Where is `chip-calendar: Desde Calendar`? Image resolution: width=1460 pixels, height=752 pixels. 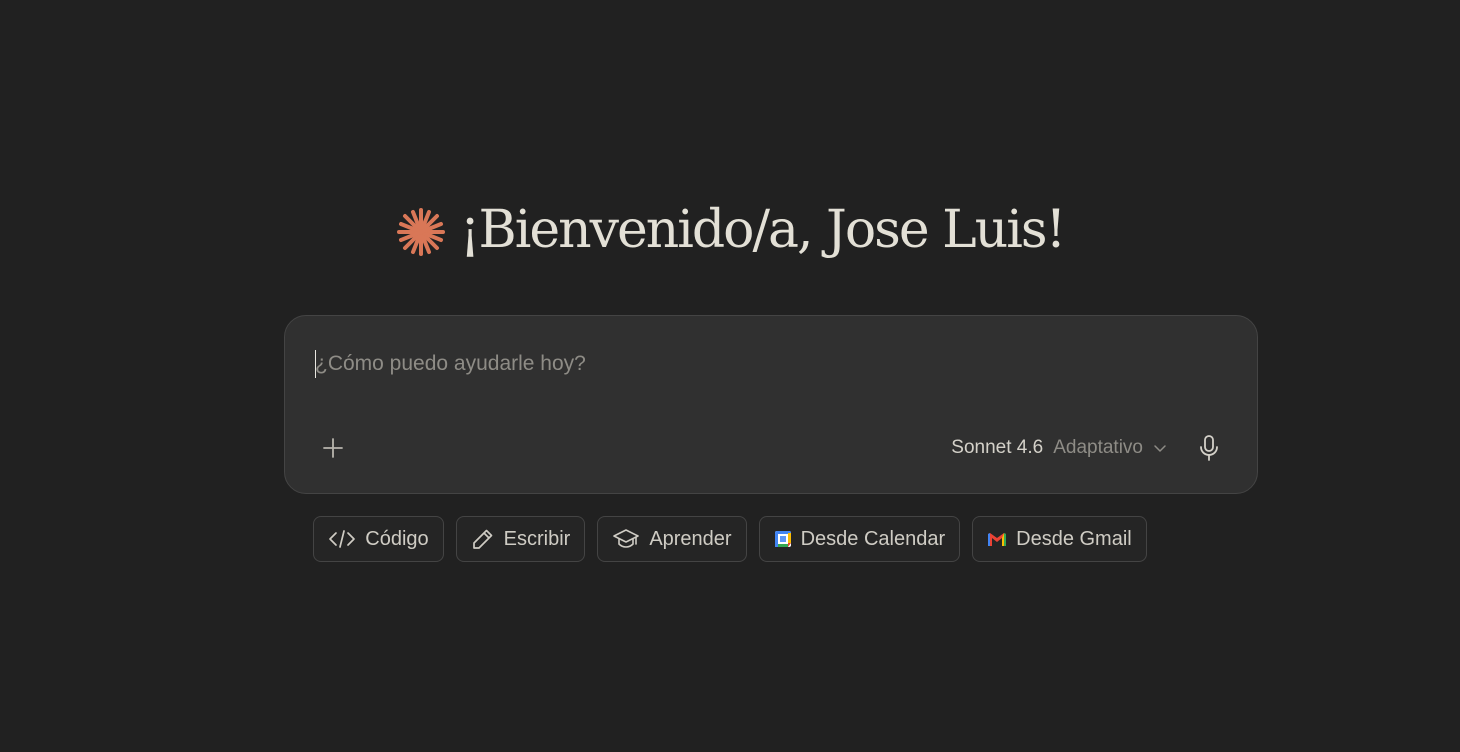
chip-calendar: Desde Calendar is located at coordinates (859, 539).